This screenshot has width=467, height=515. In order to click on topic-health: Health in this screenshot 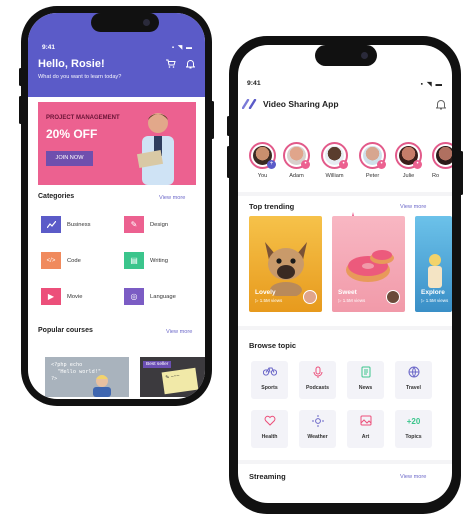, I will do `click(269, 429)`.